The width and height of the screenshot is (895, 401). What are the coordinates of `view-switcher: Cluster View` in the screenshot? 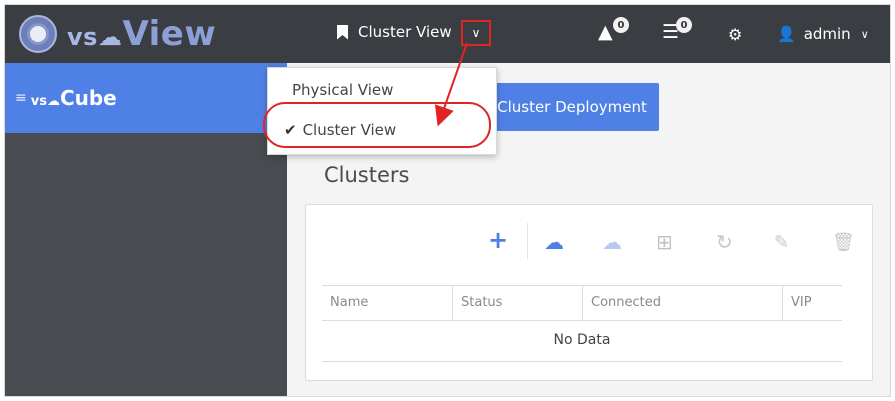 It's located at (394, 32).